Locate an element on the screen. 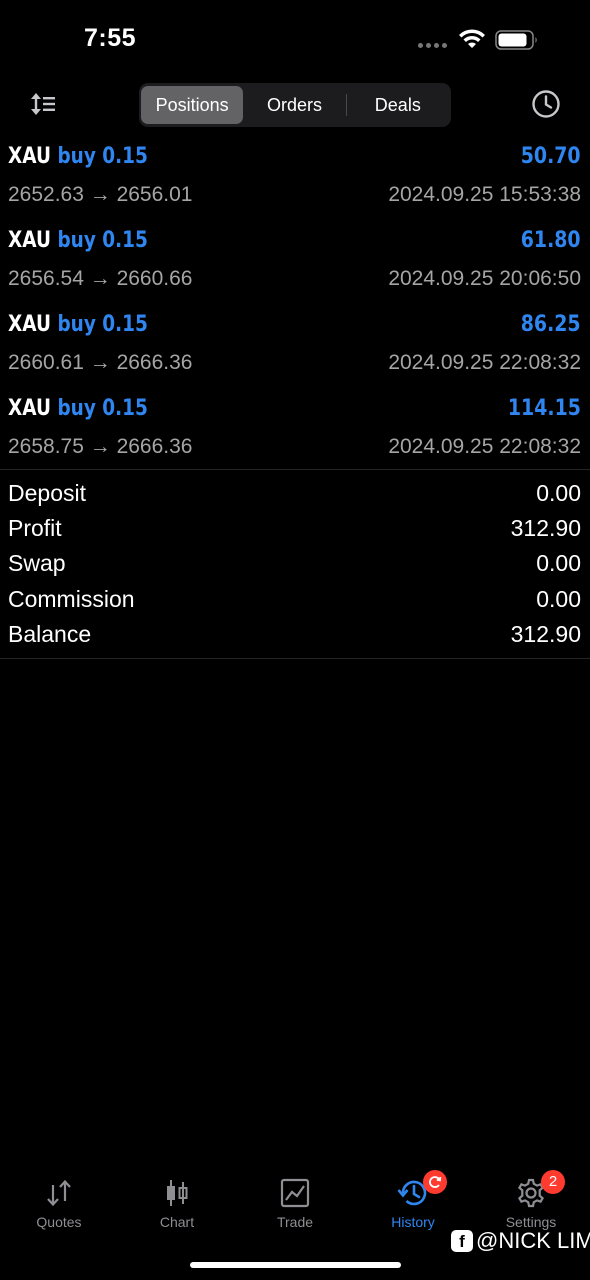 This screenshot has width=590, height=1280. position-time: 2024.09.25 20:06:50 is located at coordinates (484, 278).